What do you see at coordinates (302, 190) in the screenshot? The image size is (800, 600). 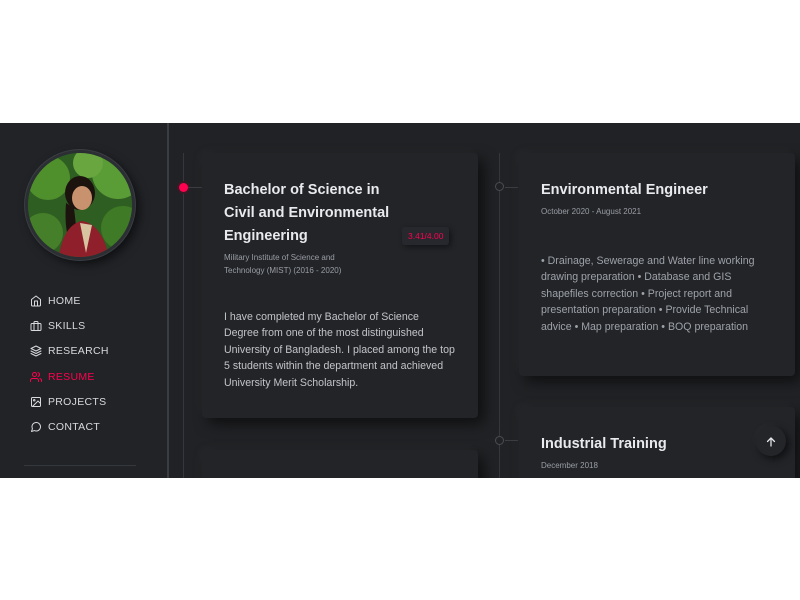 I see `education-title-line: Bachelor of Science in` at bounding box center [302, 190].